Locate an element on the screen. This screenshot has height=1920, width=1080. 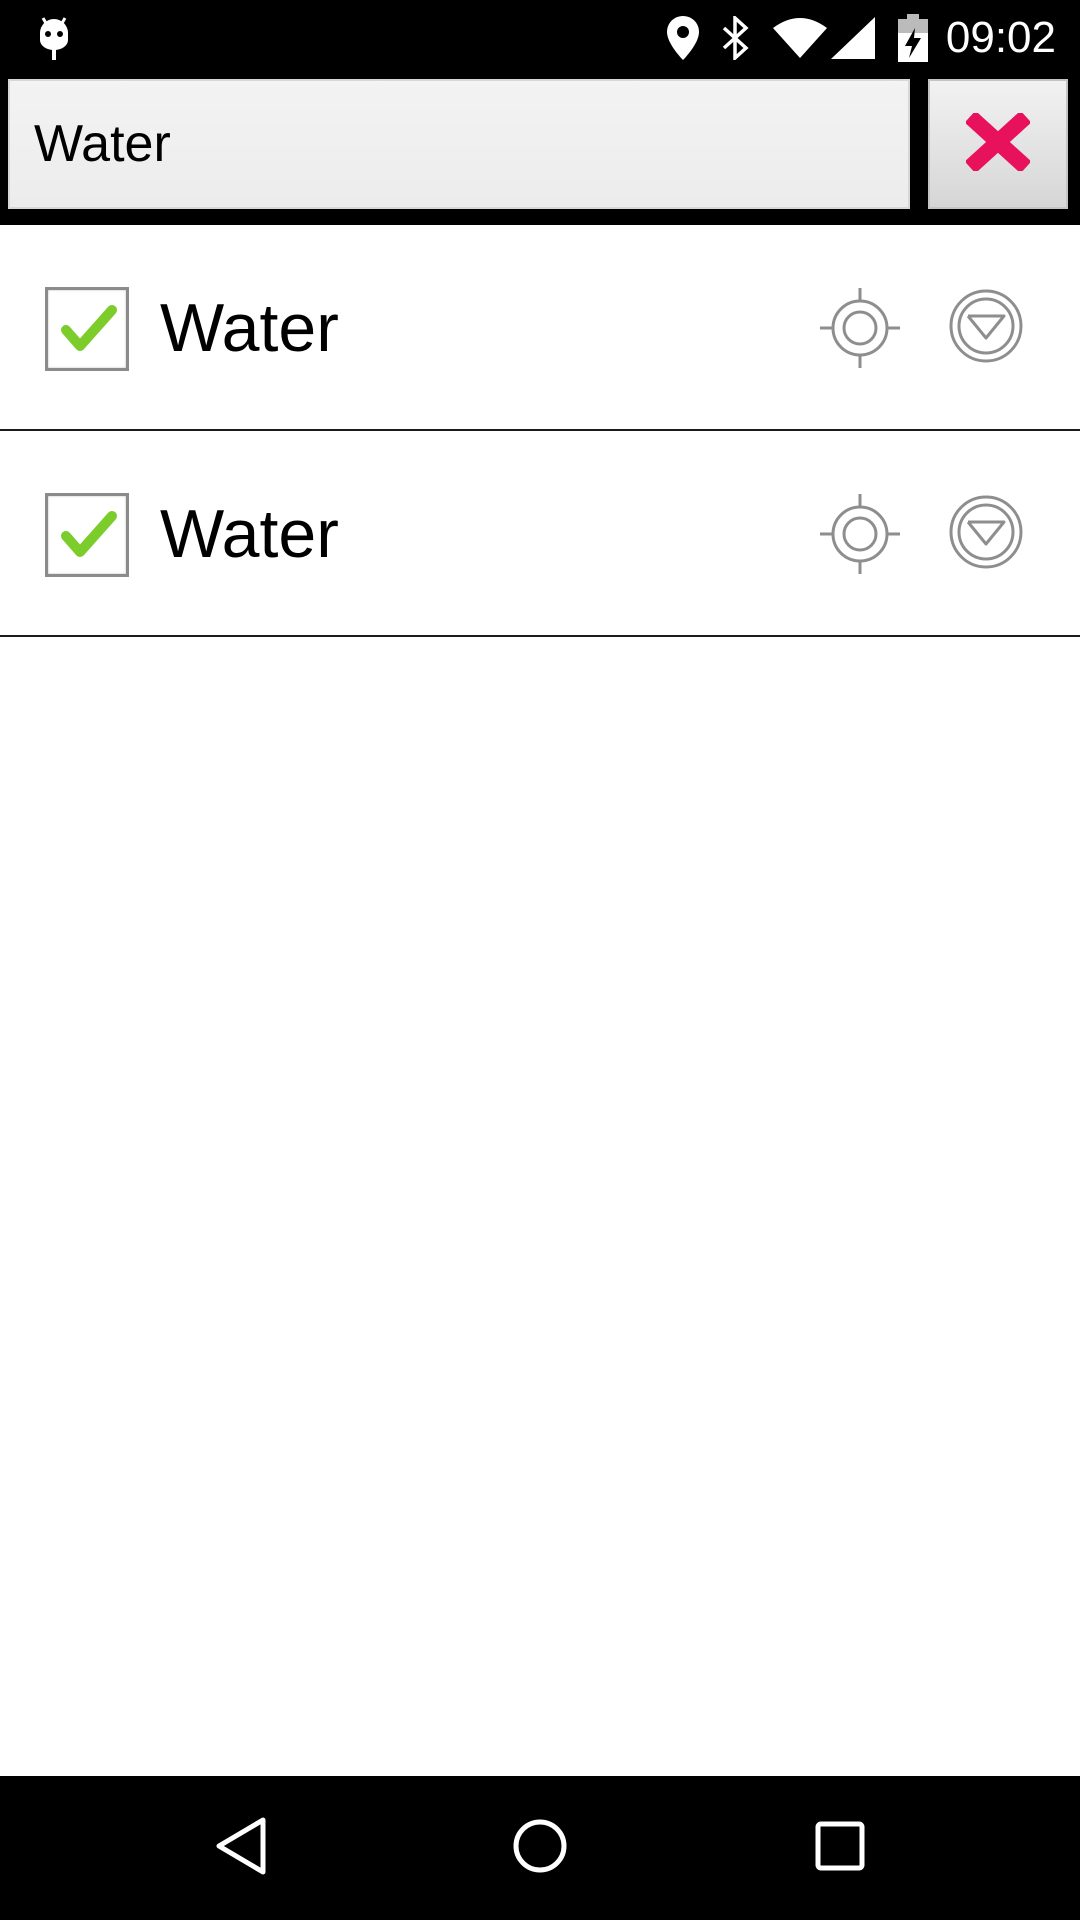
home-icon is located at coordinates (540, 1848).